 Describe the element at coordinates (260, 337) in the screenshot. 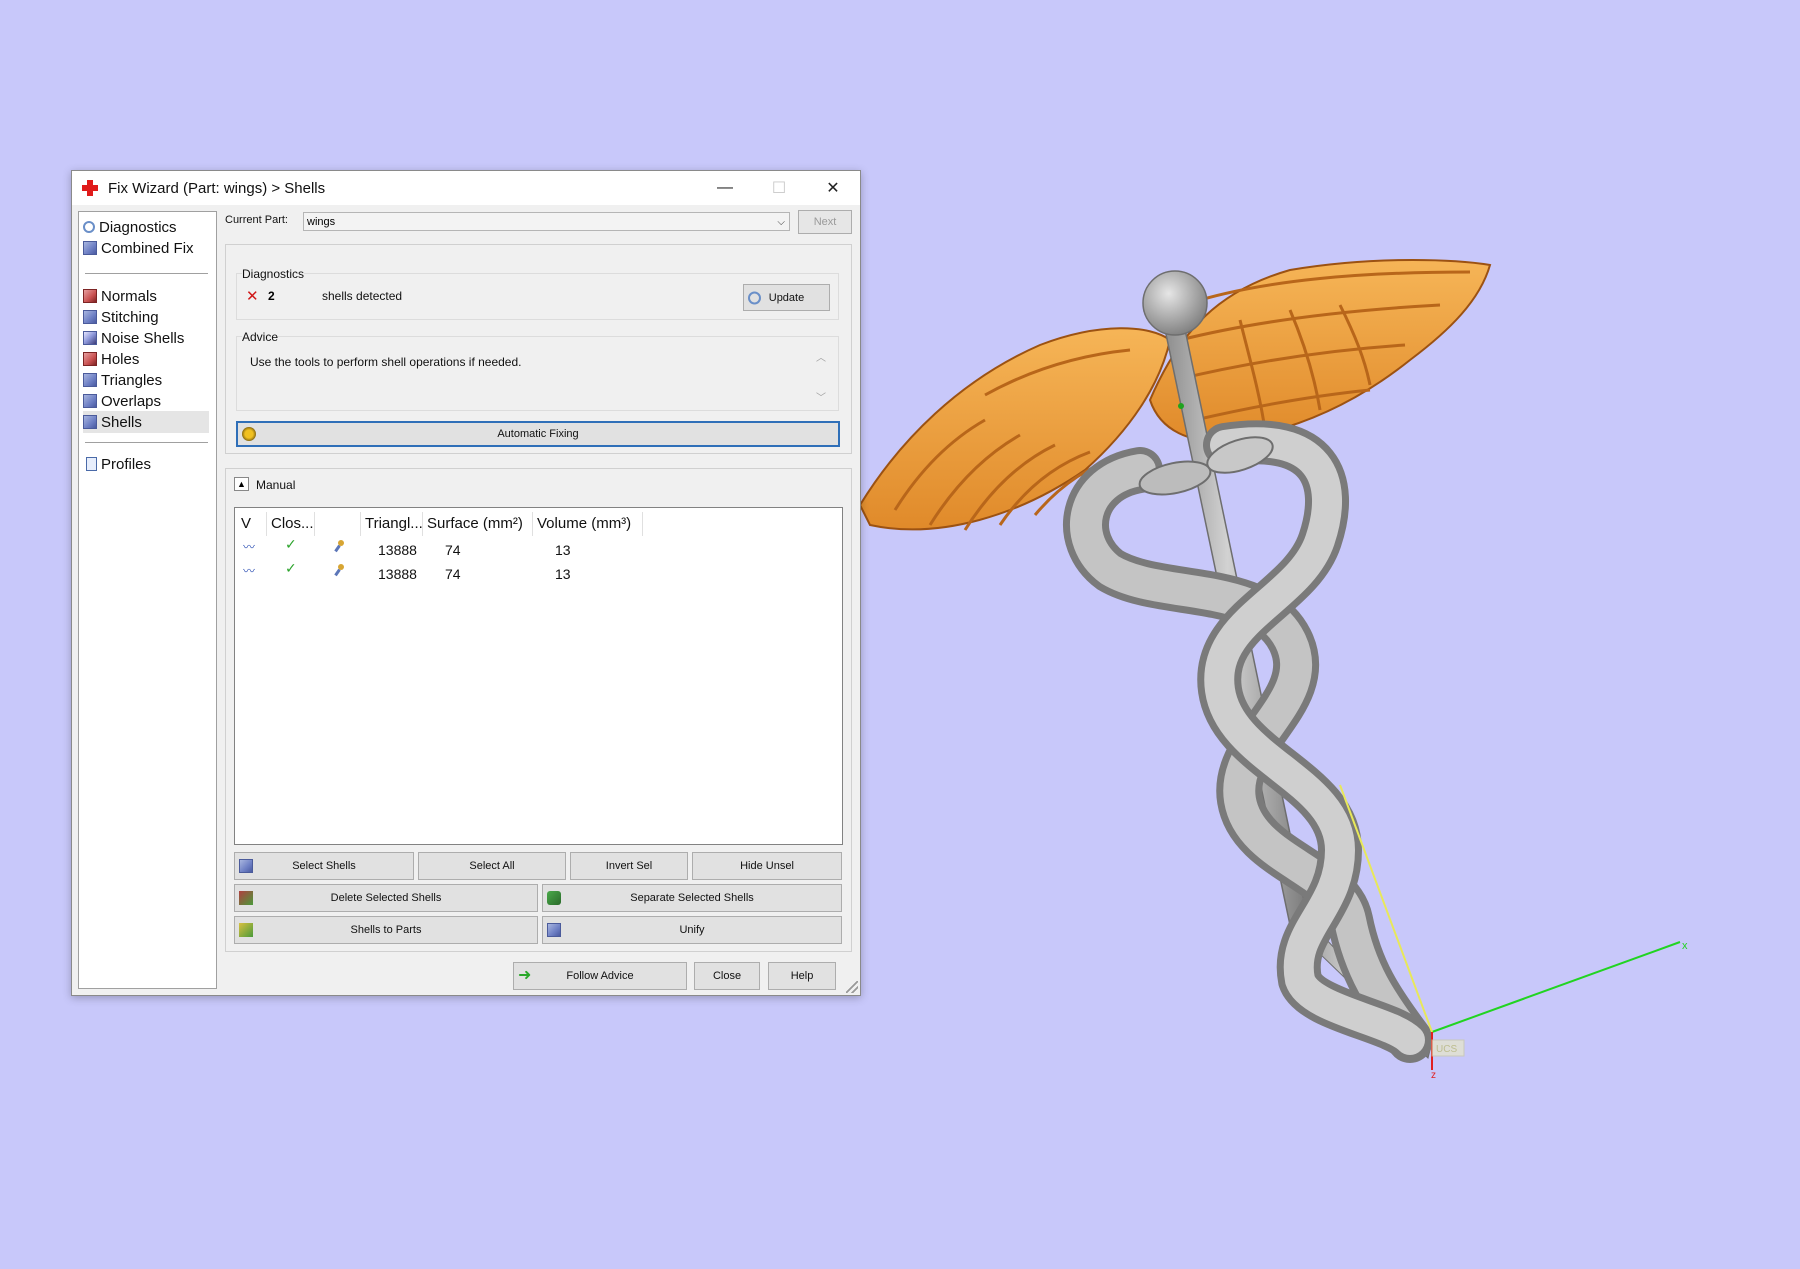

I see `advice-title: Advice` at that location.